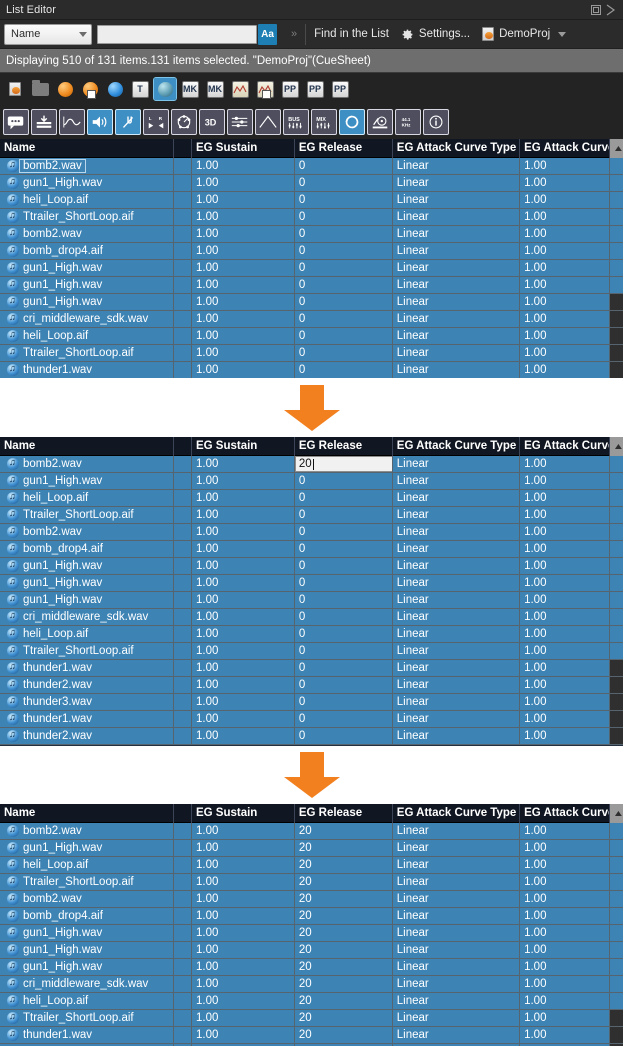  I want to click on cell-name: thunder1.wav, so click(87, 668).